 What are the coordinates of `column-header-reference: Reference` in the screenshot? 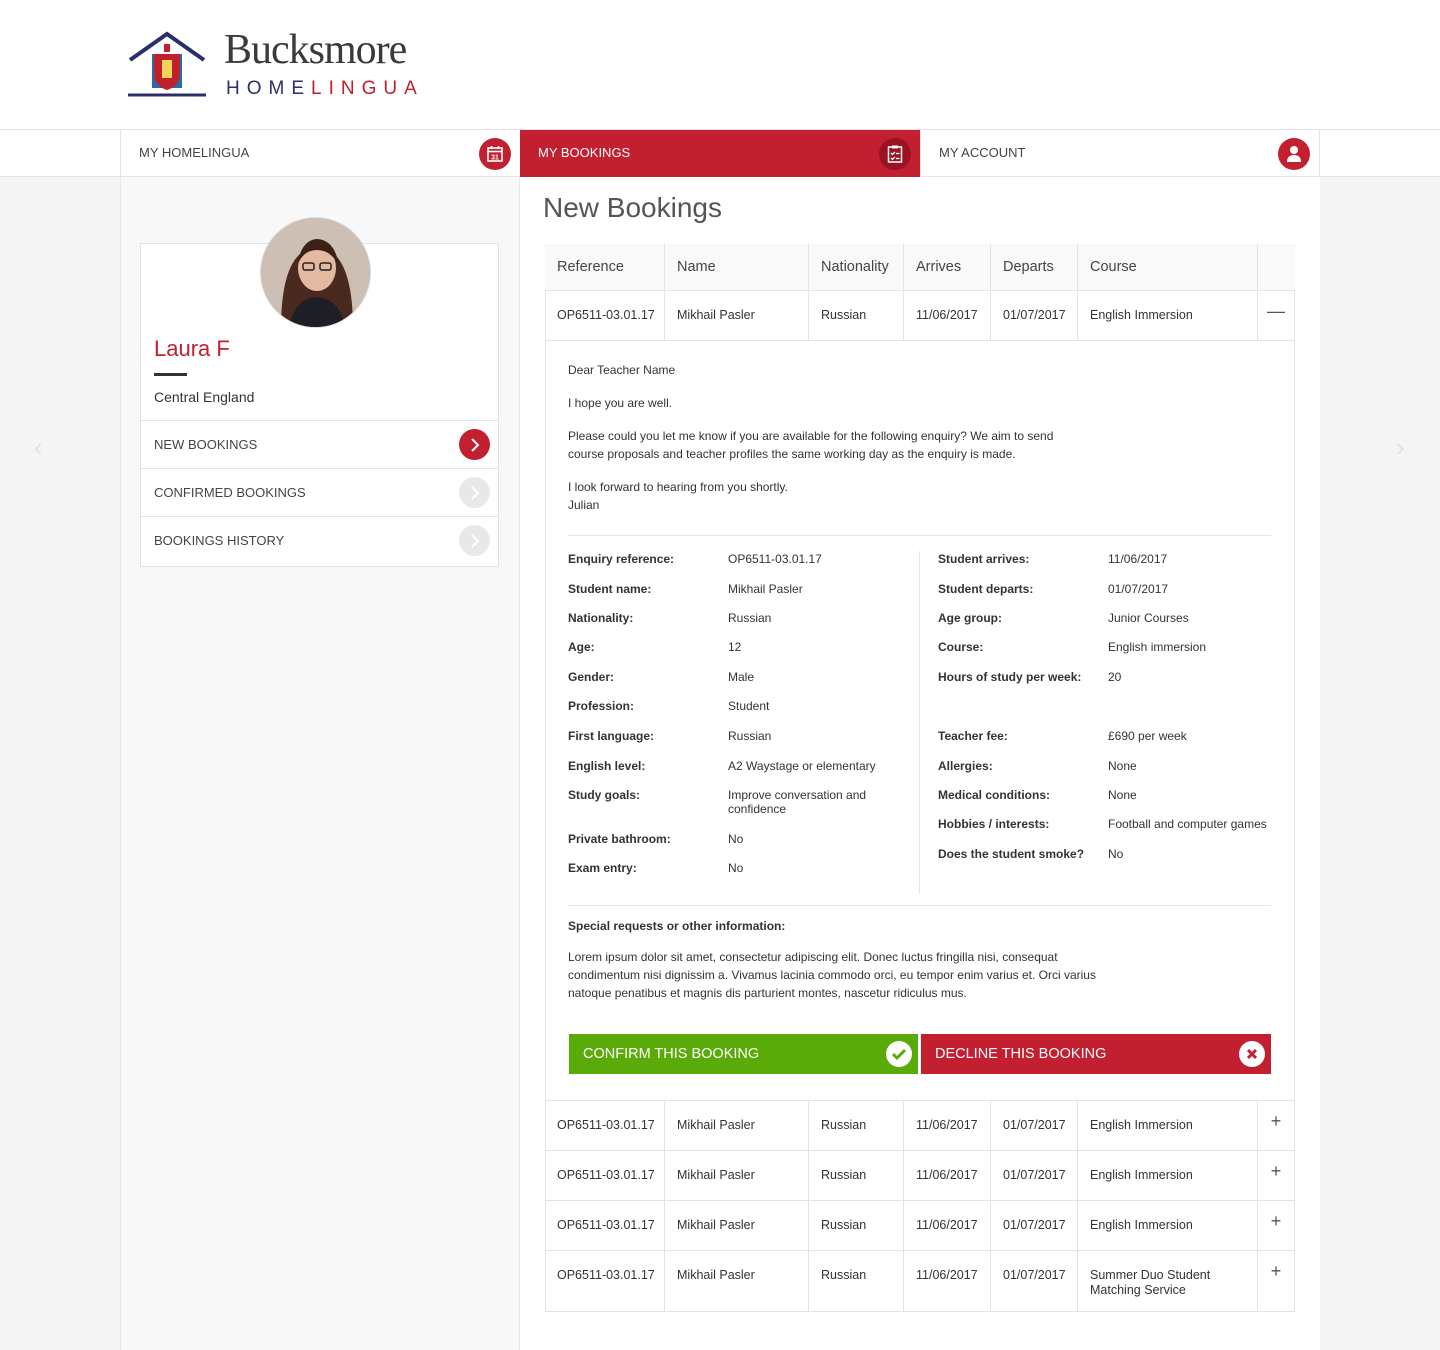 It's located at (604, 267).